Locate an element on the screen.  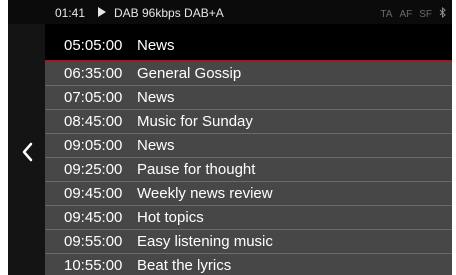
side-panel is located at coordinates (26, 149).